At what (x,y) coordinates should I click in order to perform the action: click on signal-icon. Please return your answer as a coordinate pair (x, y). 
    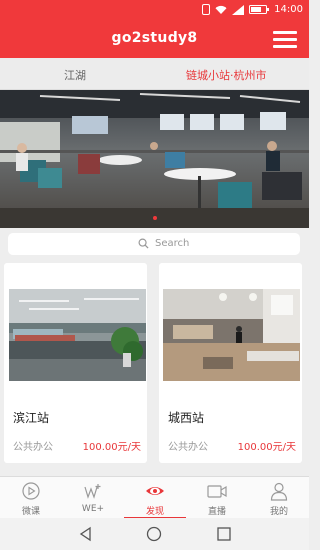
    Looking at the image, I should click on (238, 9).